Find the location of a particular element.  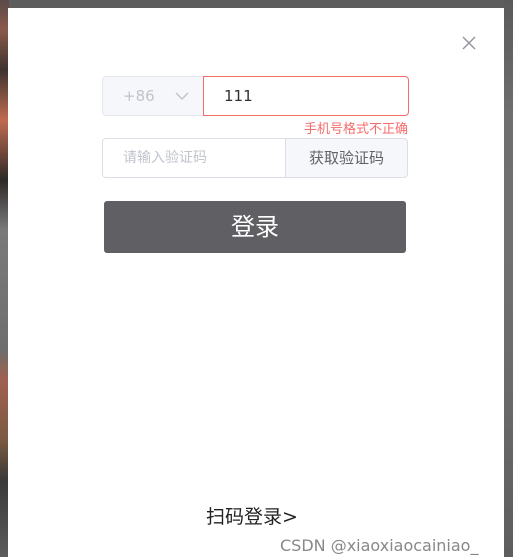

country-code-select: +86 is located at coordinates (153, 96).